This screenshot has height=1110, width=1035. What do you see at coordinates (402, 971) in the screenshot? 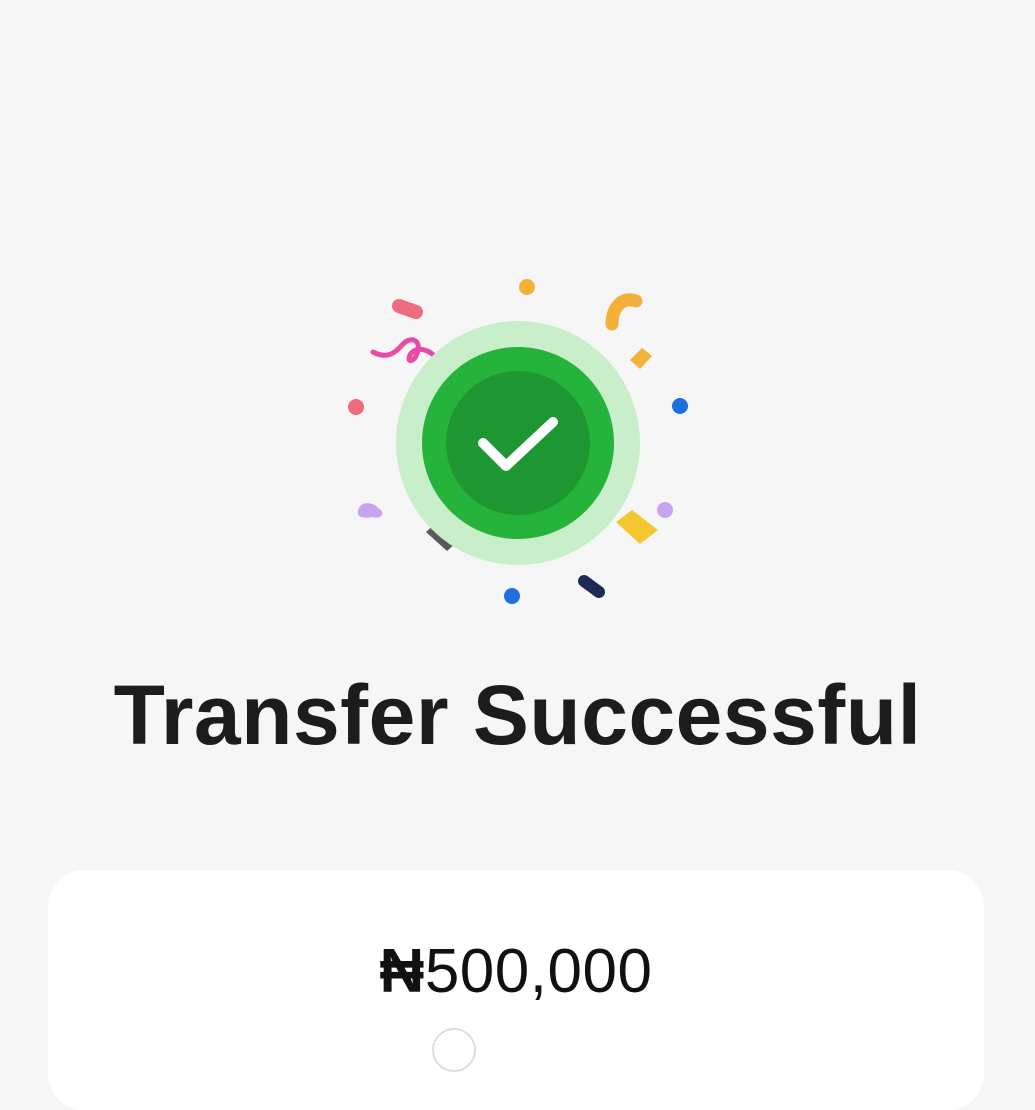
I see `currency-symbol: ₦` at bounding box center [402, 971].